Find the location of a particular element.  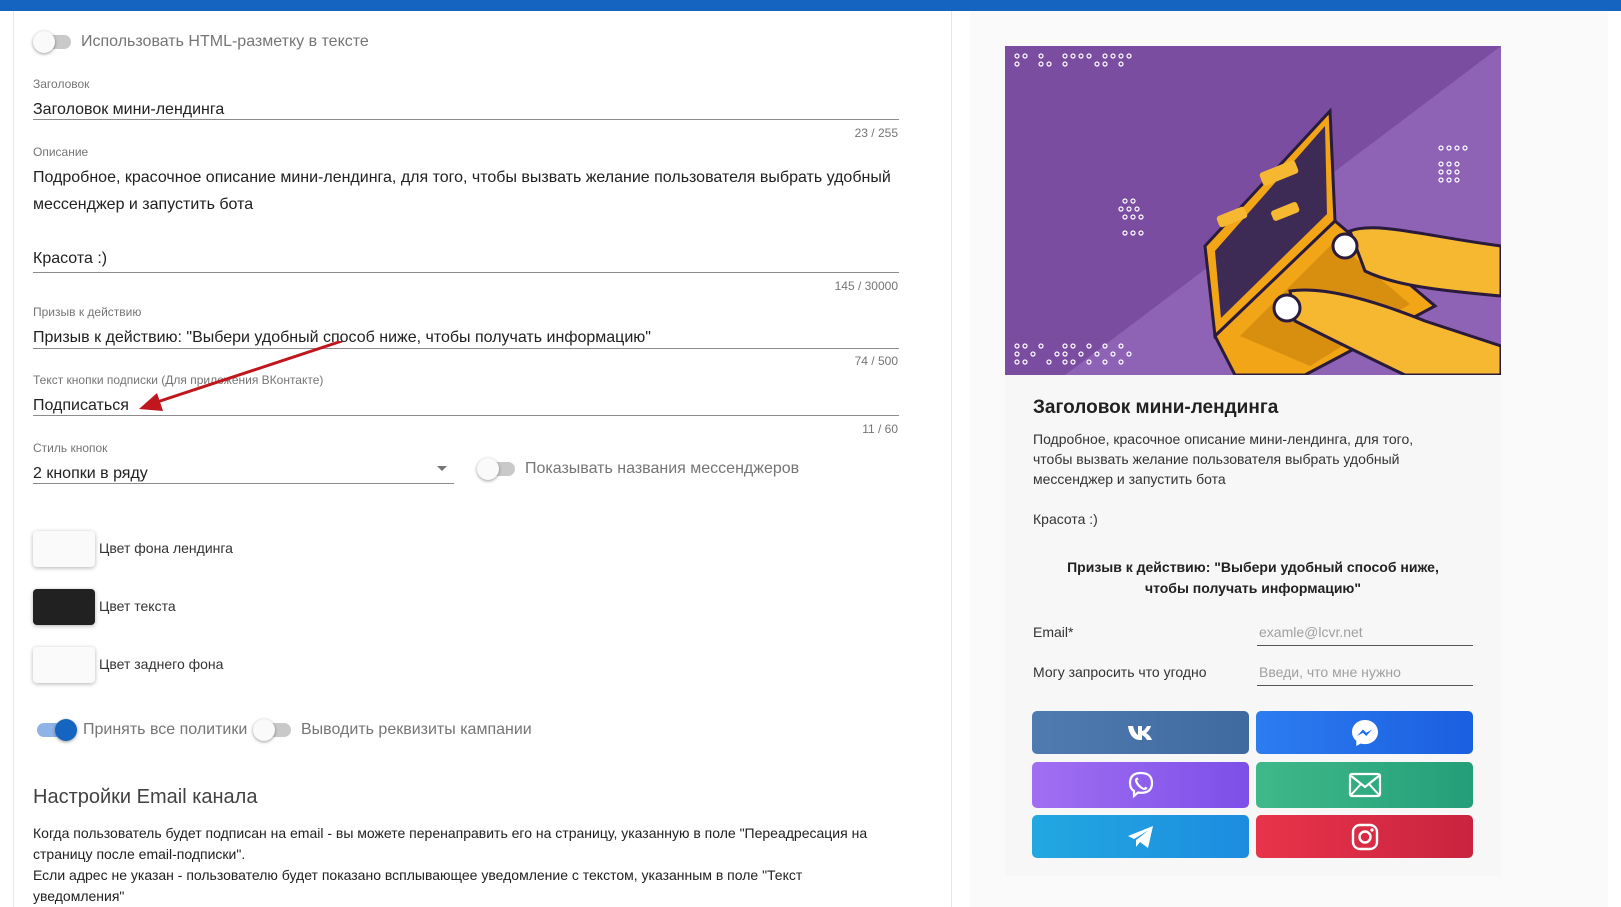

description-line: Красота :) is located at coordinates (70, 258).